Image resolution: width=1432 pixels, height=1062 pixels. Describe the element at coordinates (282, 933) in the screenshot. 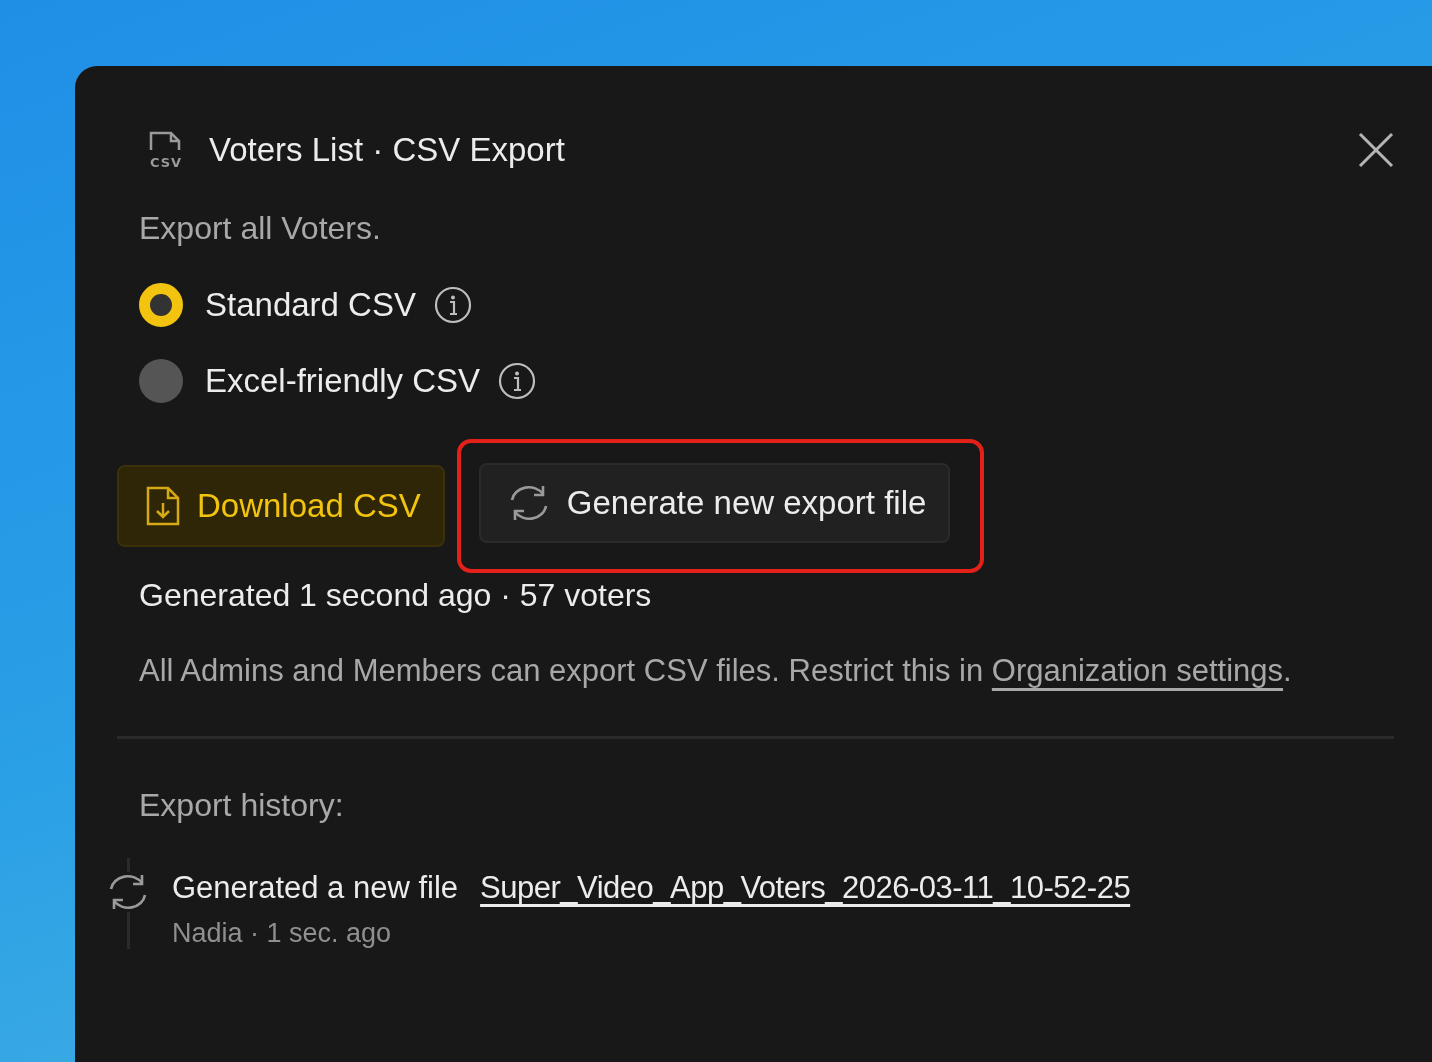

I see `history-meta: Nadia · 1 sec. ago` at that location.